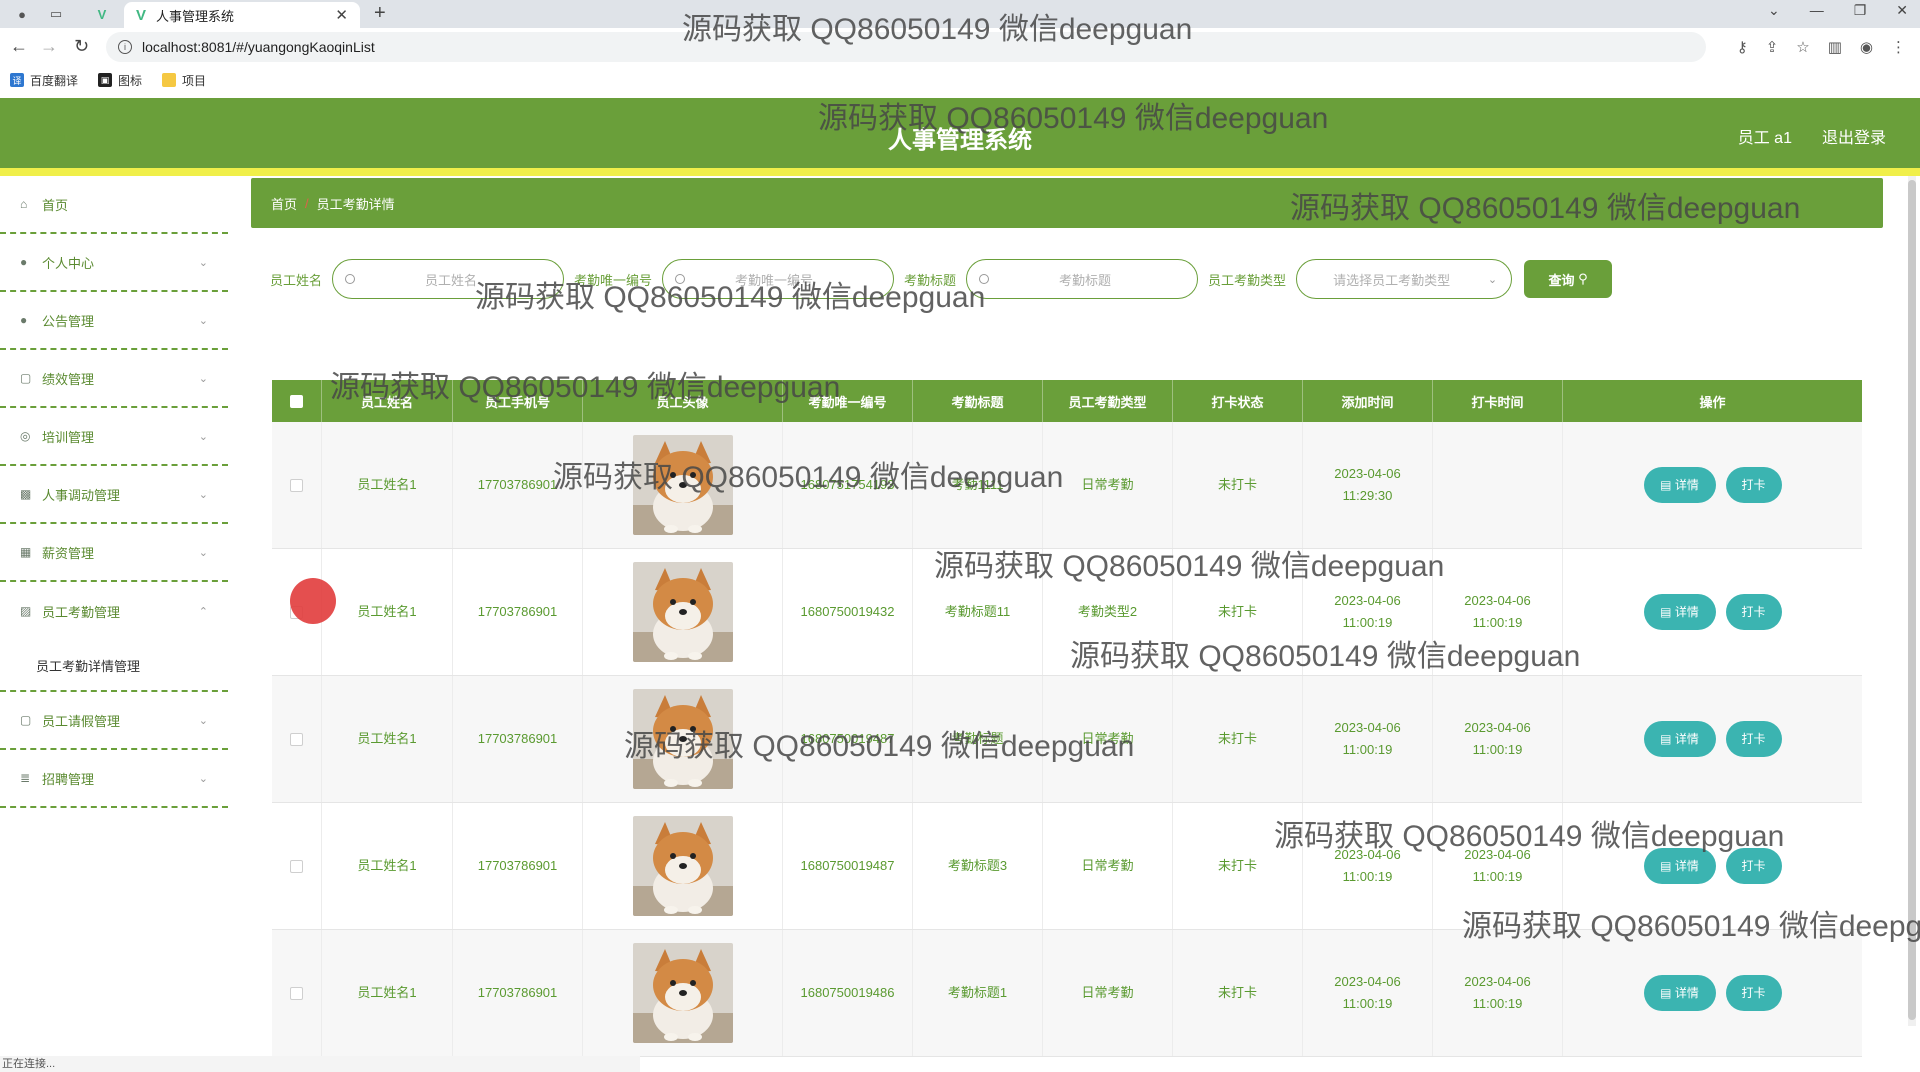 This screenshot has height=1072, width=1920. What do you see at coordinates (1772, 47) in the screenshot?
I see `share-icon: ⇪` at bounding box center [1772, 47].